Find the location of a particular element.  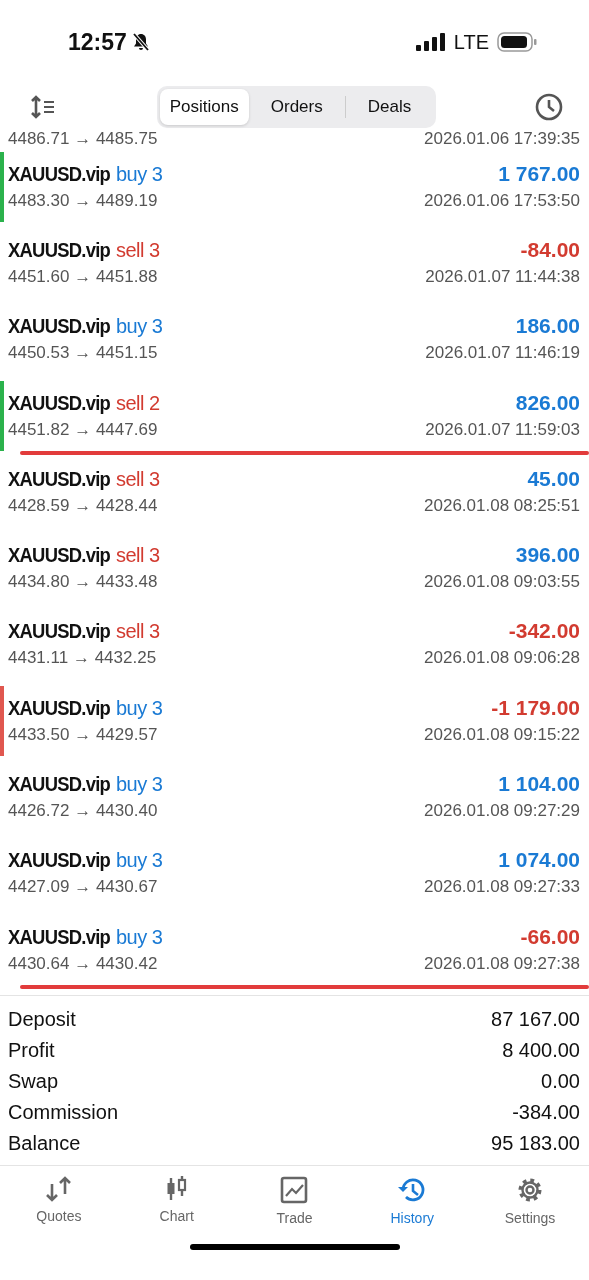

nav-tab: Chart is located at coordinates (176, 1209).